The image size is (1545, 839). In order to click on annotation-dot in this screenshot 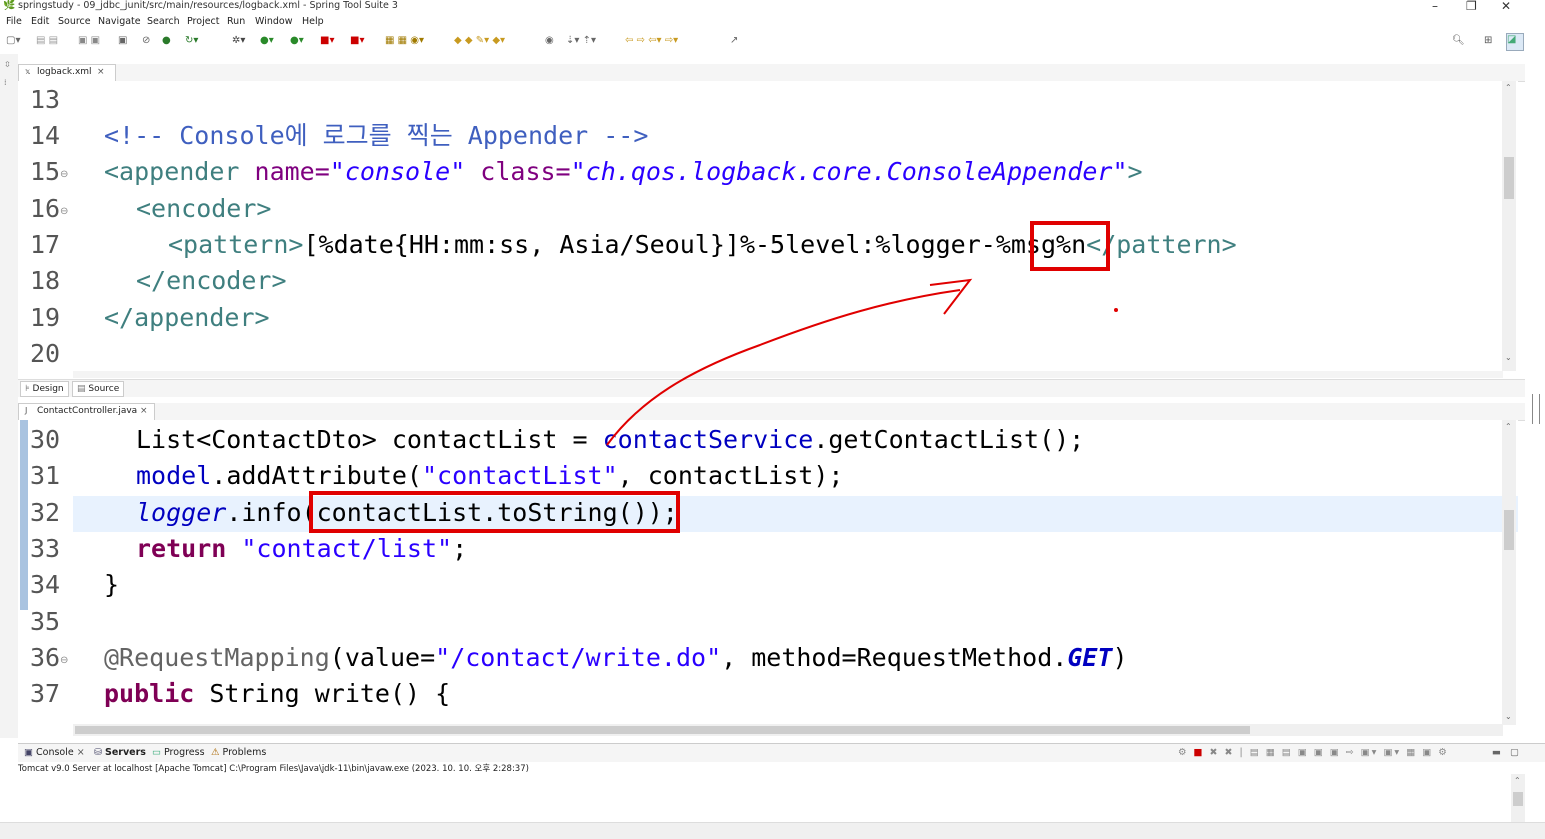, I will do `click(1116, 310)`.